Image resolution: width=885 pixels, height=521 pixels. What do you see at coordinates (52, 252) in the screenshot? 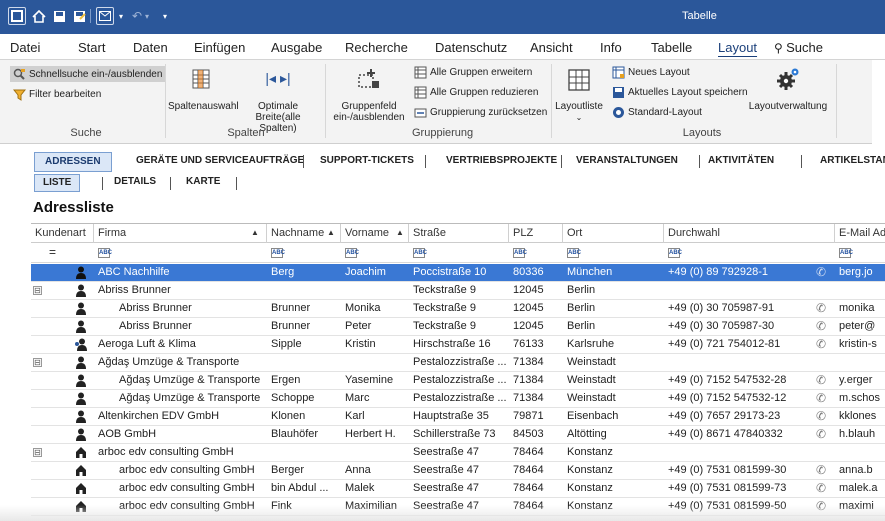
I see `filter-operator: =` at bounding box center [52, 252].